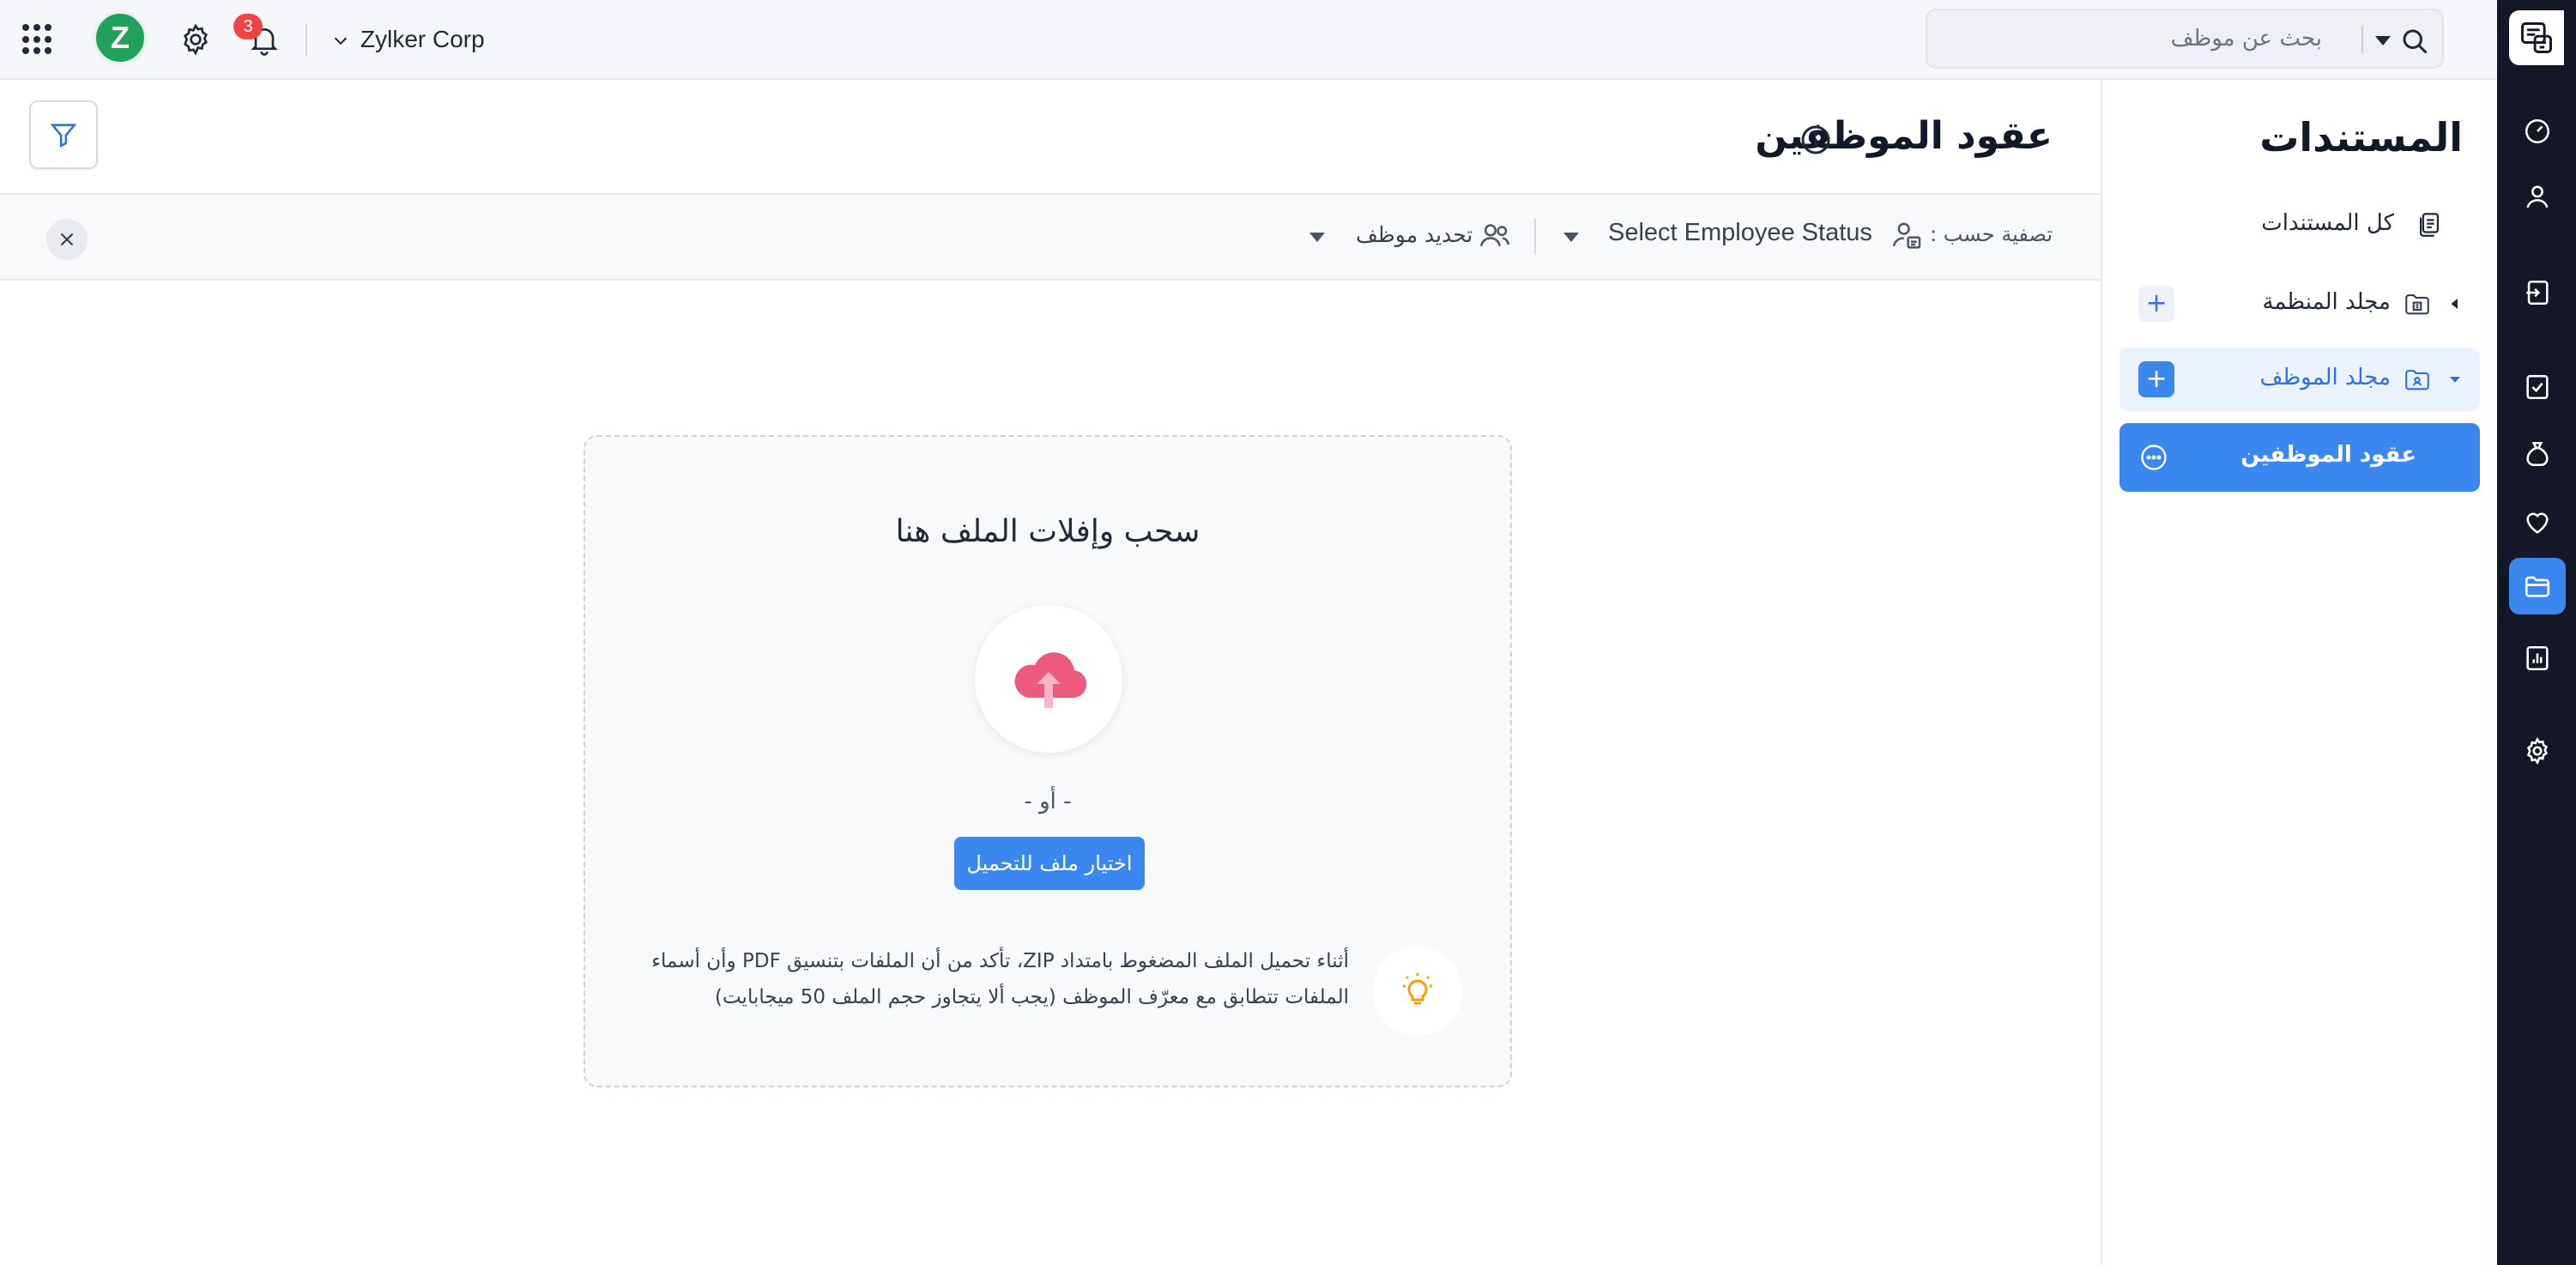  I want to click on top-bar: Z 3 Zylker Corp, so click(1248, 40).